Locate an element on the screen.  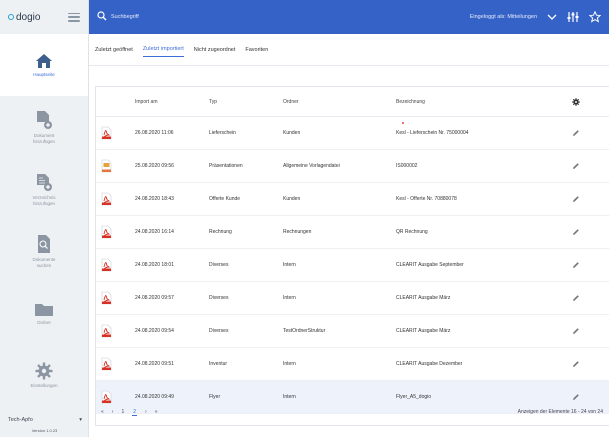
sidebar-item-label: Verzeichnis hinzufügen is located at coordinates (44, 200).